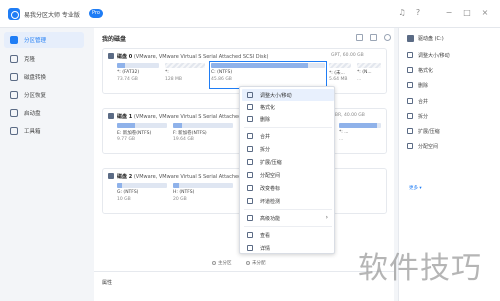  I want to click on refresh-icon, so click(387, 37).